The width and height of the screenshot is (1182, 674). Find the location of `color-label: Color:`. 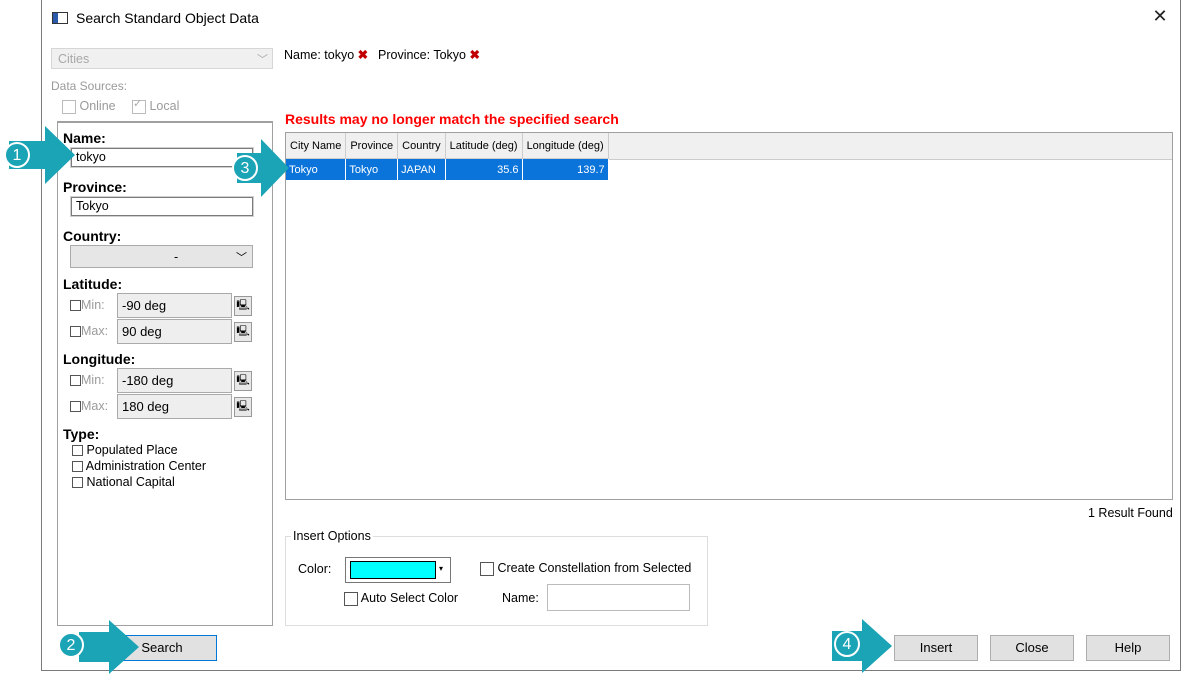

color-label: Color: is located at coordinates (315, 569).